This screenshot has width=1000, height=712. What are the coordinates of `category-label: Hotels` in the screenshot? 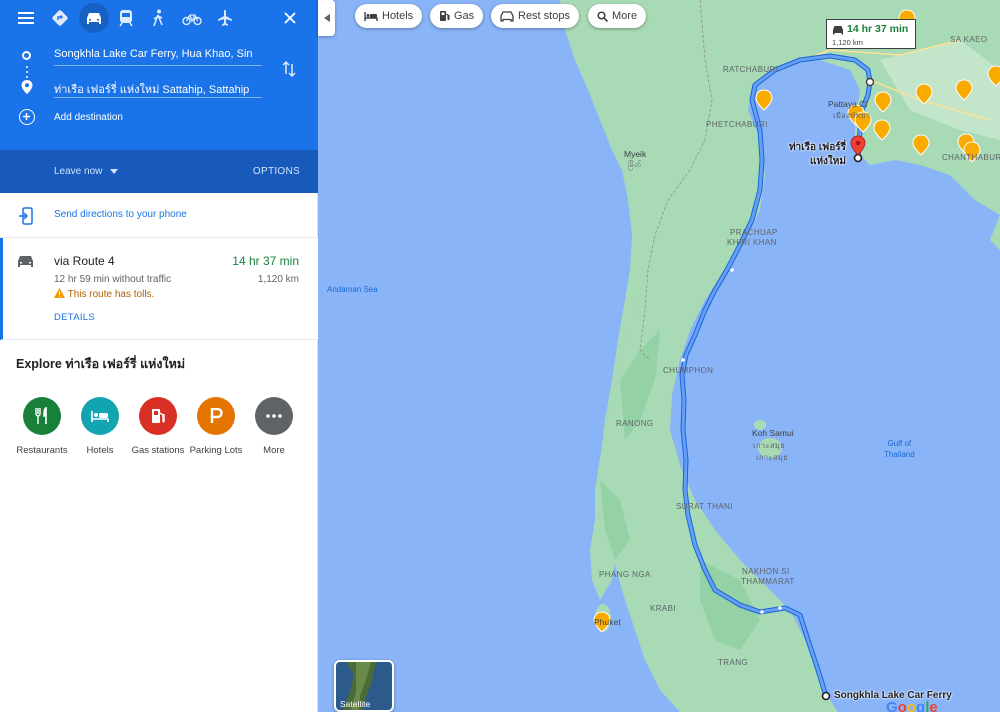 It's located at (100, 450).